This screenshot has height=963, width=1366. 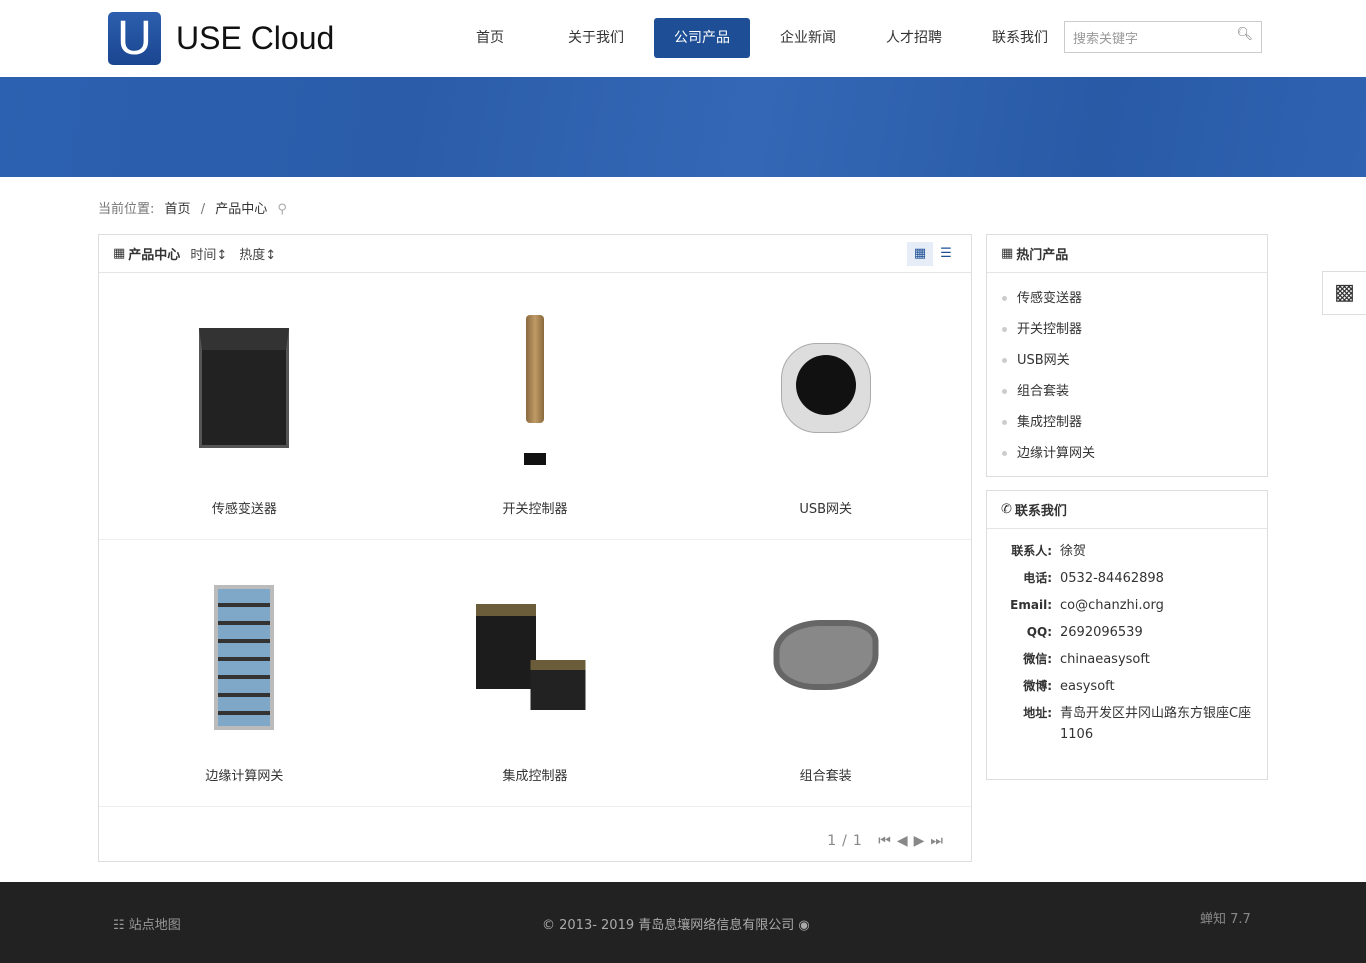 What do you see at coordinates (1093, 578) in the screenshot?
I see `contact-row: 电话: 0532-84462898` at bounding box center [1093, 578].